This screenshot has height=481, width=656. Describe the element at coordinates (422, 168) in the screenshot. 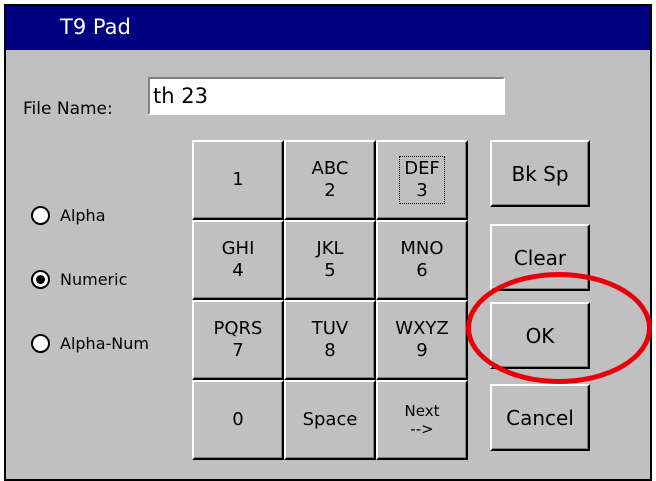

I see `key-3-letters: DEF` at that location.